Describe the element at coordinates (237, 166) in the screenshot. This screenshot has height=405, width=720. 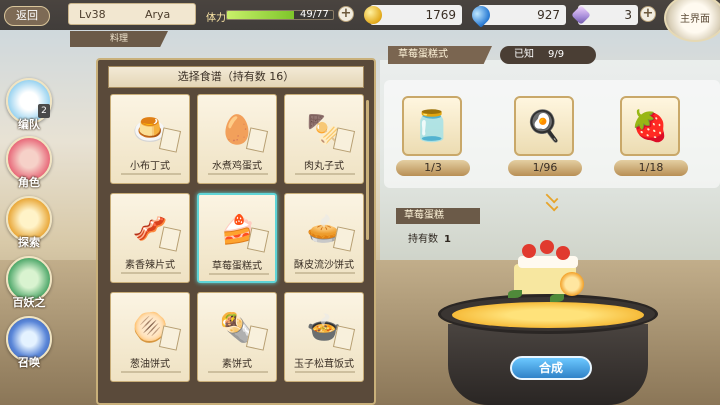
I see `recipe-name: 水煮鸡蛋式` at that location.